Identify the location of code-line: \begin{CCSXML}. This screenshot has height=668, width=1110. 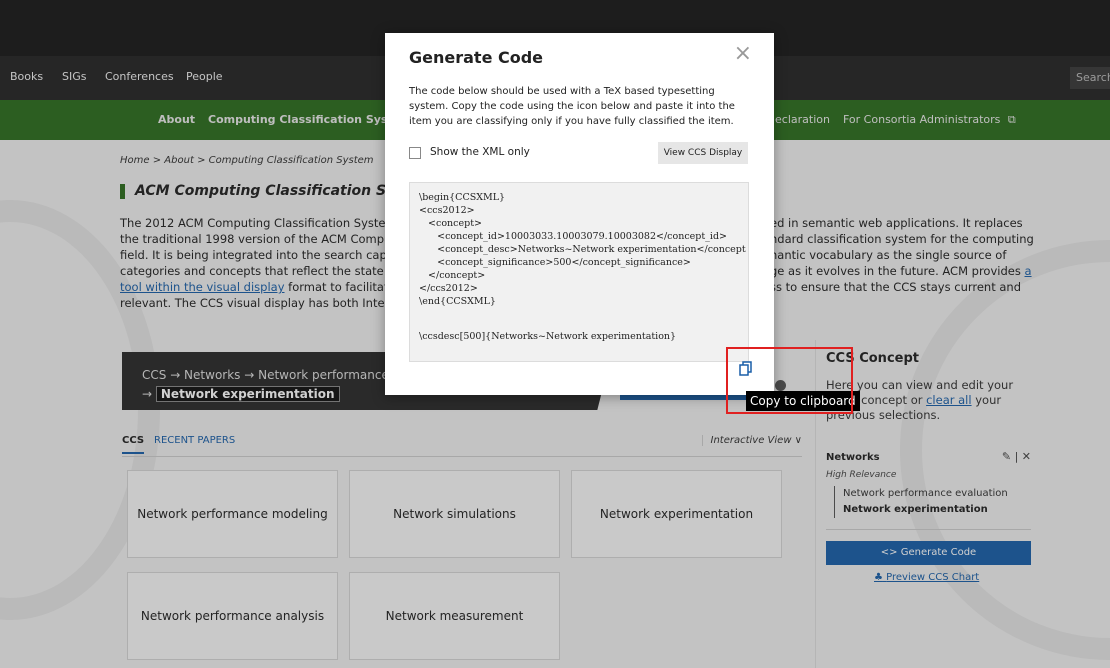
(462, 197).